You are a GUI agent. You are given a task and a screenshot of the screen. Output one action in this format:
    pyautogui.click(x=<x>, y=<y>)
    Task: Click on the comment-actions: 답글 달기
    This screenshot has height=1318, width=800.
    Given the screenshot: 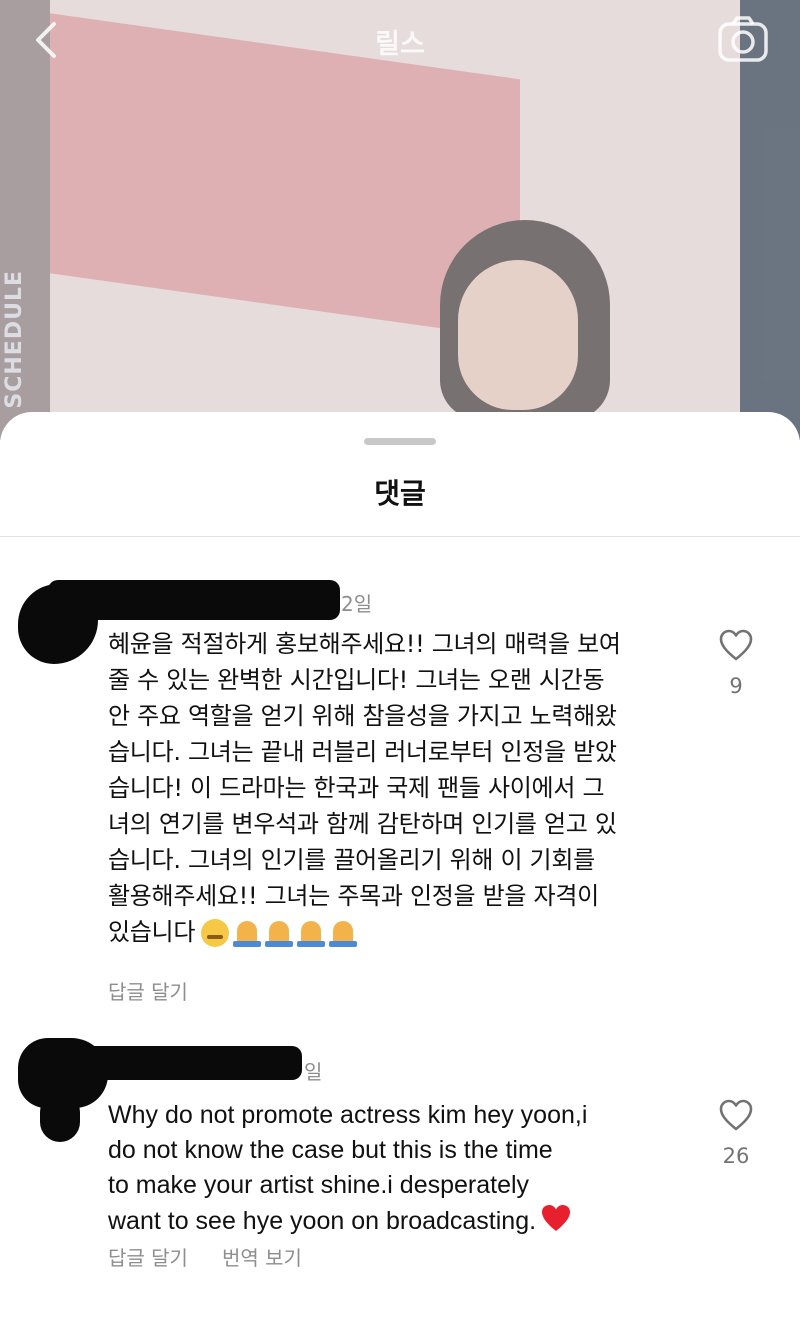 What is the action you would take?
    pyautogui.click(x=165, y=990)
    